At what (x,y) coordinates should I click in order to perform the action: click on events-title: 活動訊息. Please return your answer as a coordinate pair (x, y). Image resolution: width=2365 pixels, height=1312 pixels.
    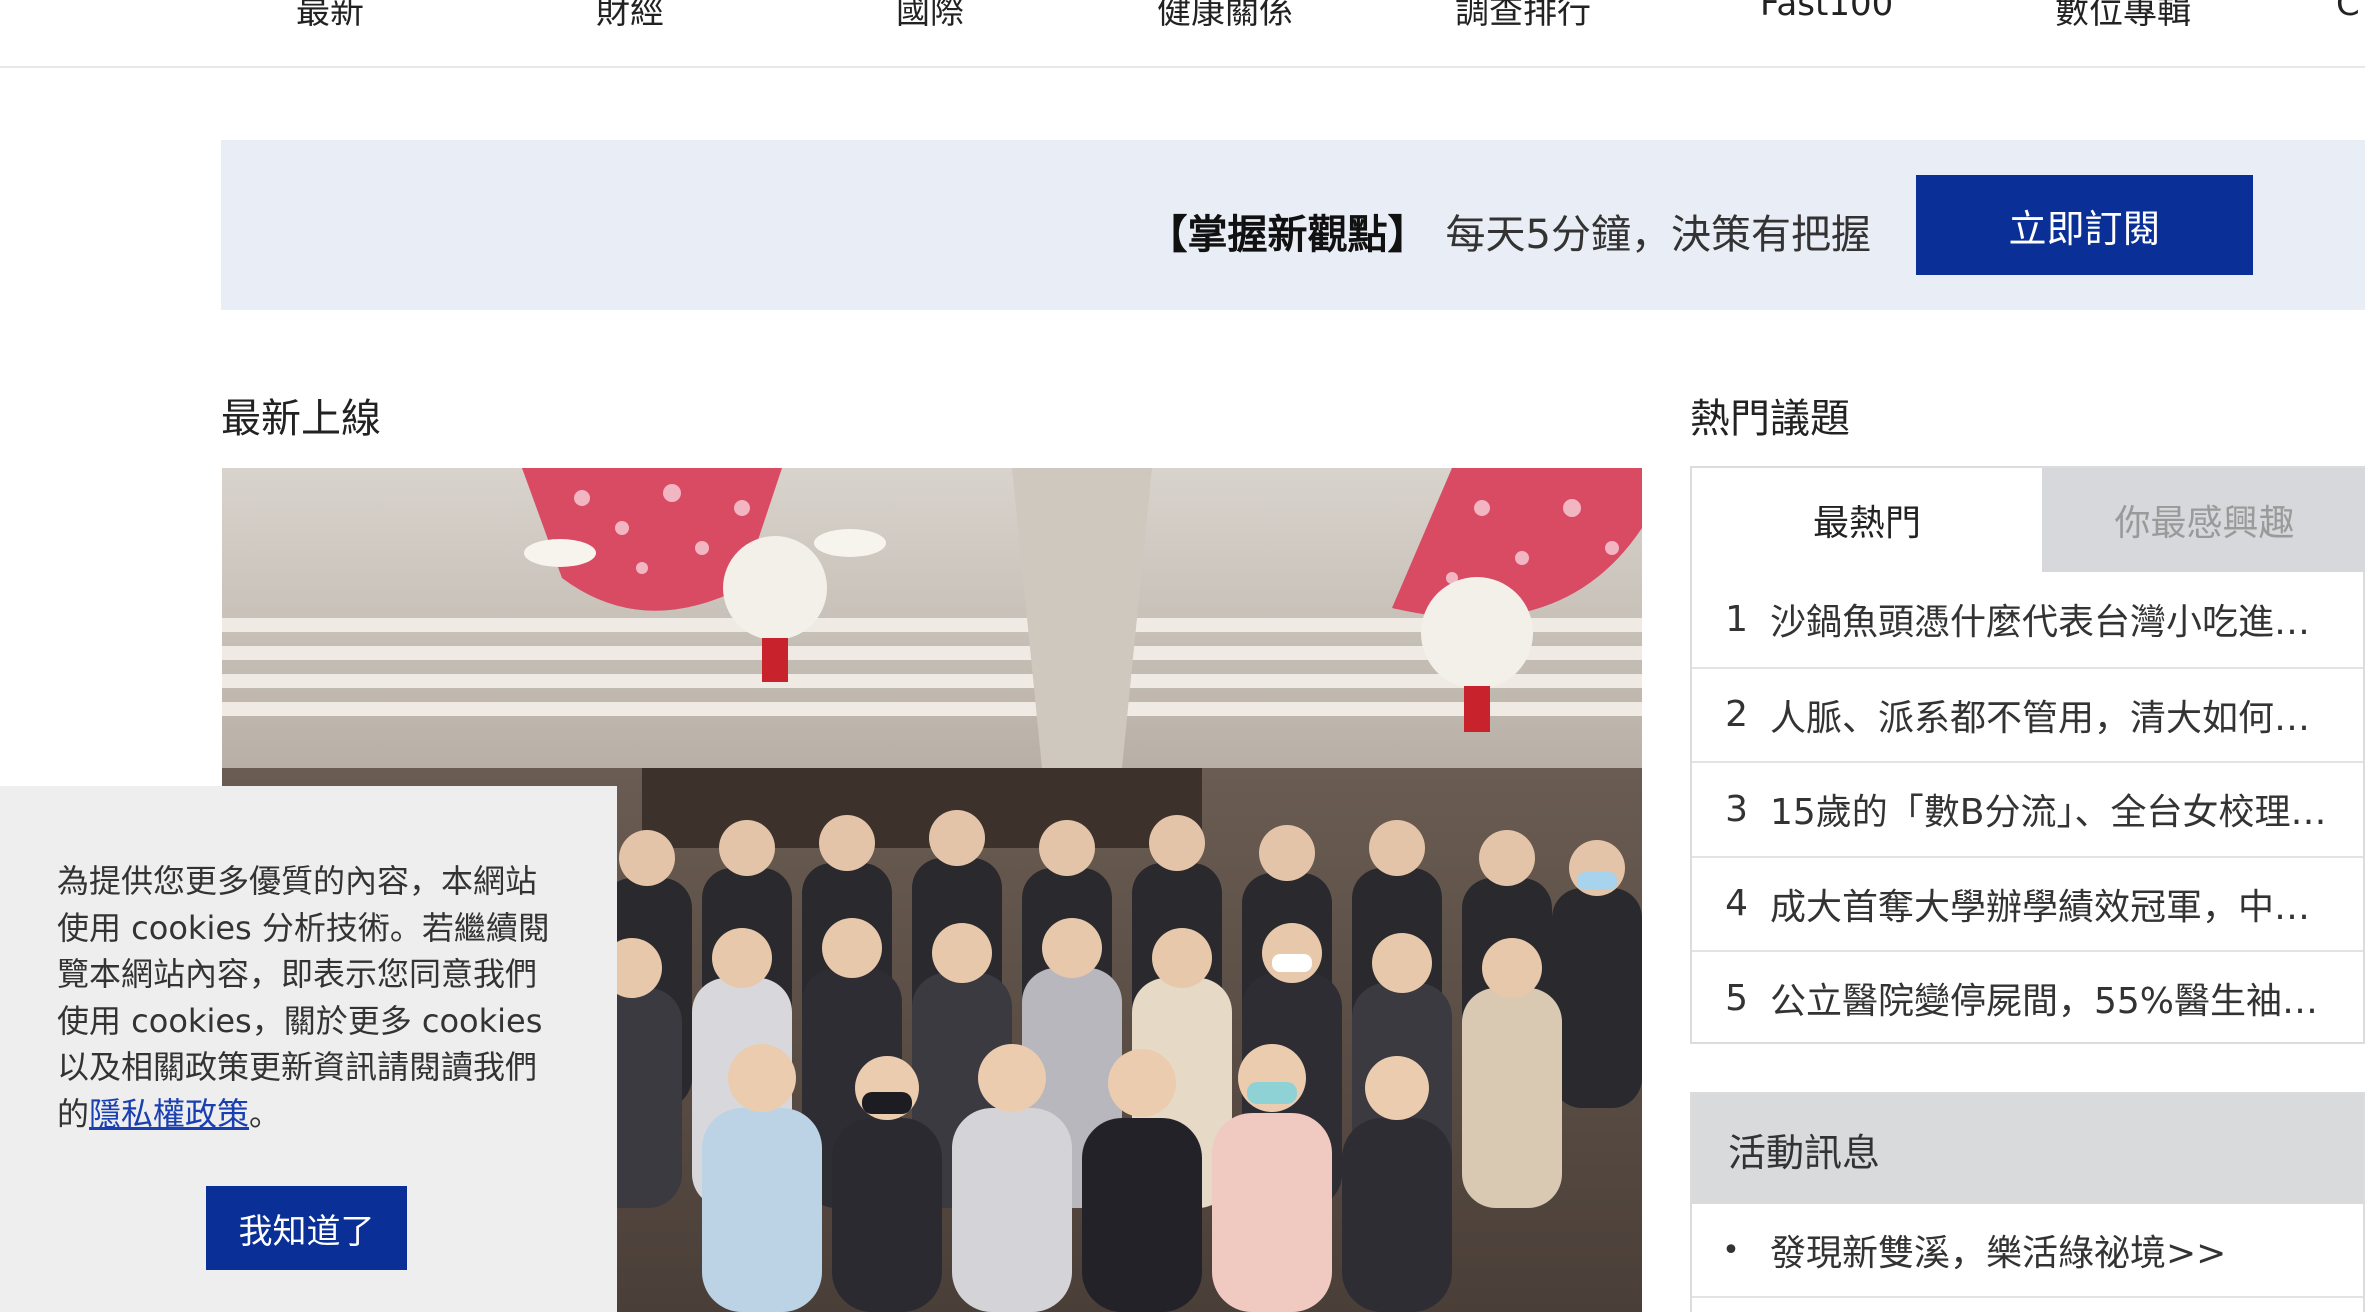
    Looking at the image, I should click on (2027, 1149).